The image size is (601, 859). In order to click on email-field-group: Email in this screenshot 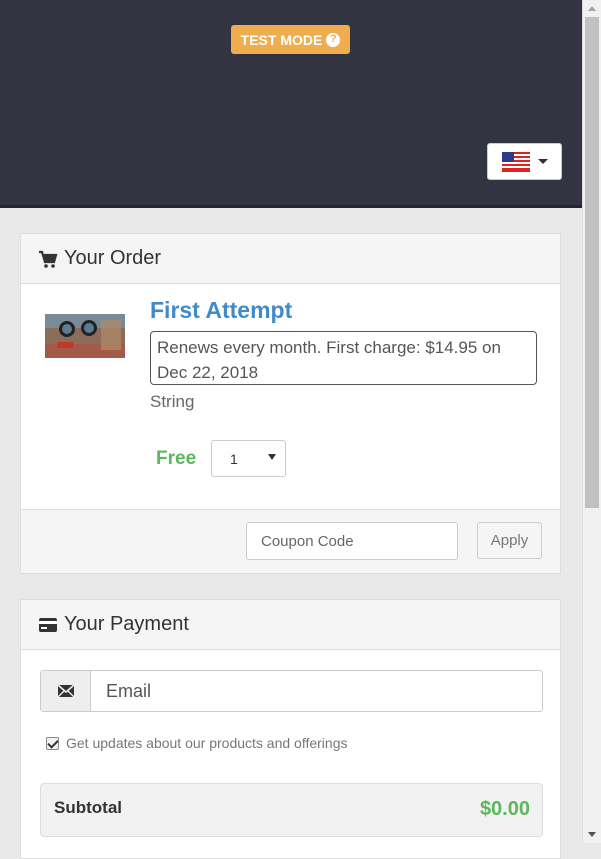, I will do `click(291, 691)`.